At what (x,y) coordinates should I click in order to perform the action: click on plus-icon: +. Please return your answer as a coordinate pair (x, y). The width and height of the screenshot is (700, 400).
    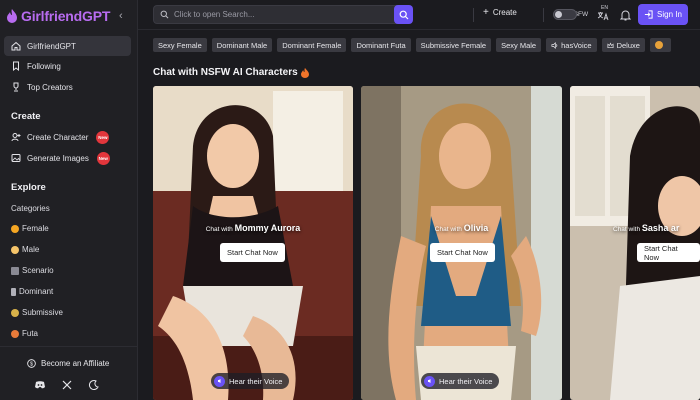
    Looking at the image, I should click on (486, 12).